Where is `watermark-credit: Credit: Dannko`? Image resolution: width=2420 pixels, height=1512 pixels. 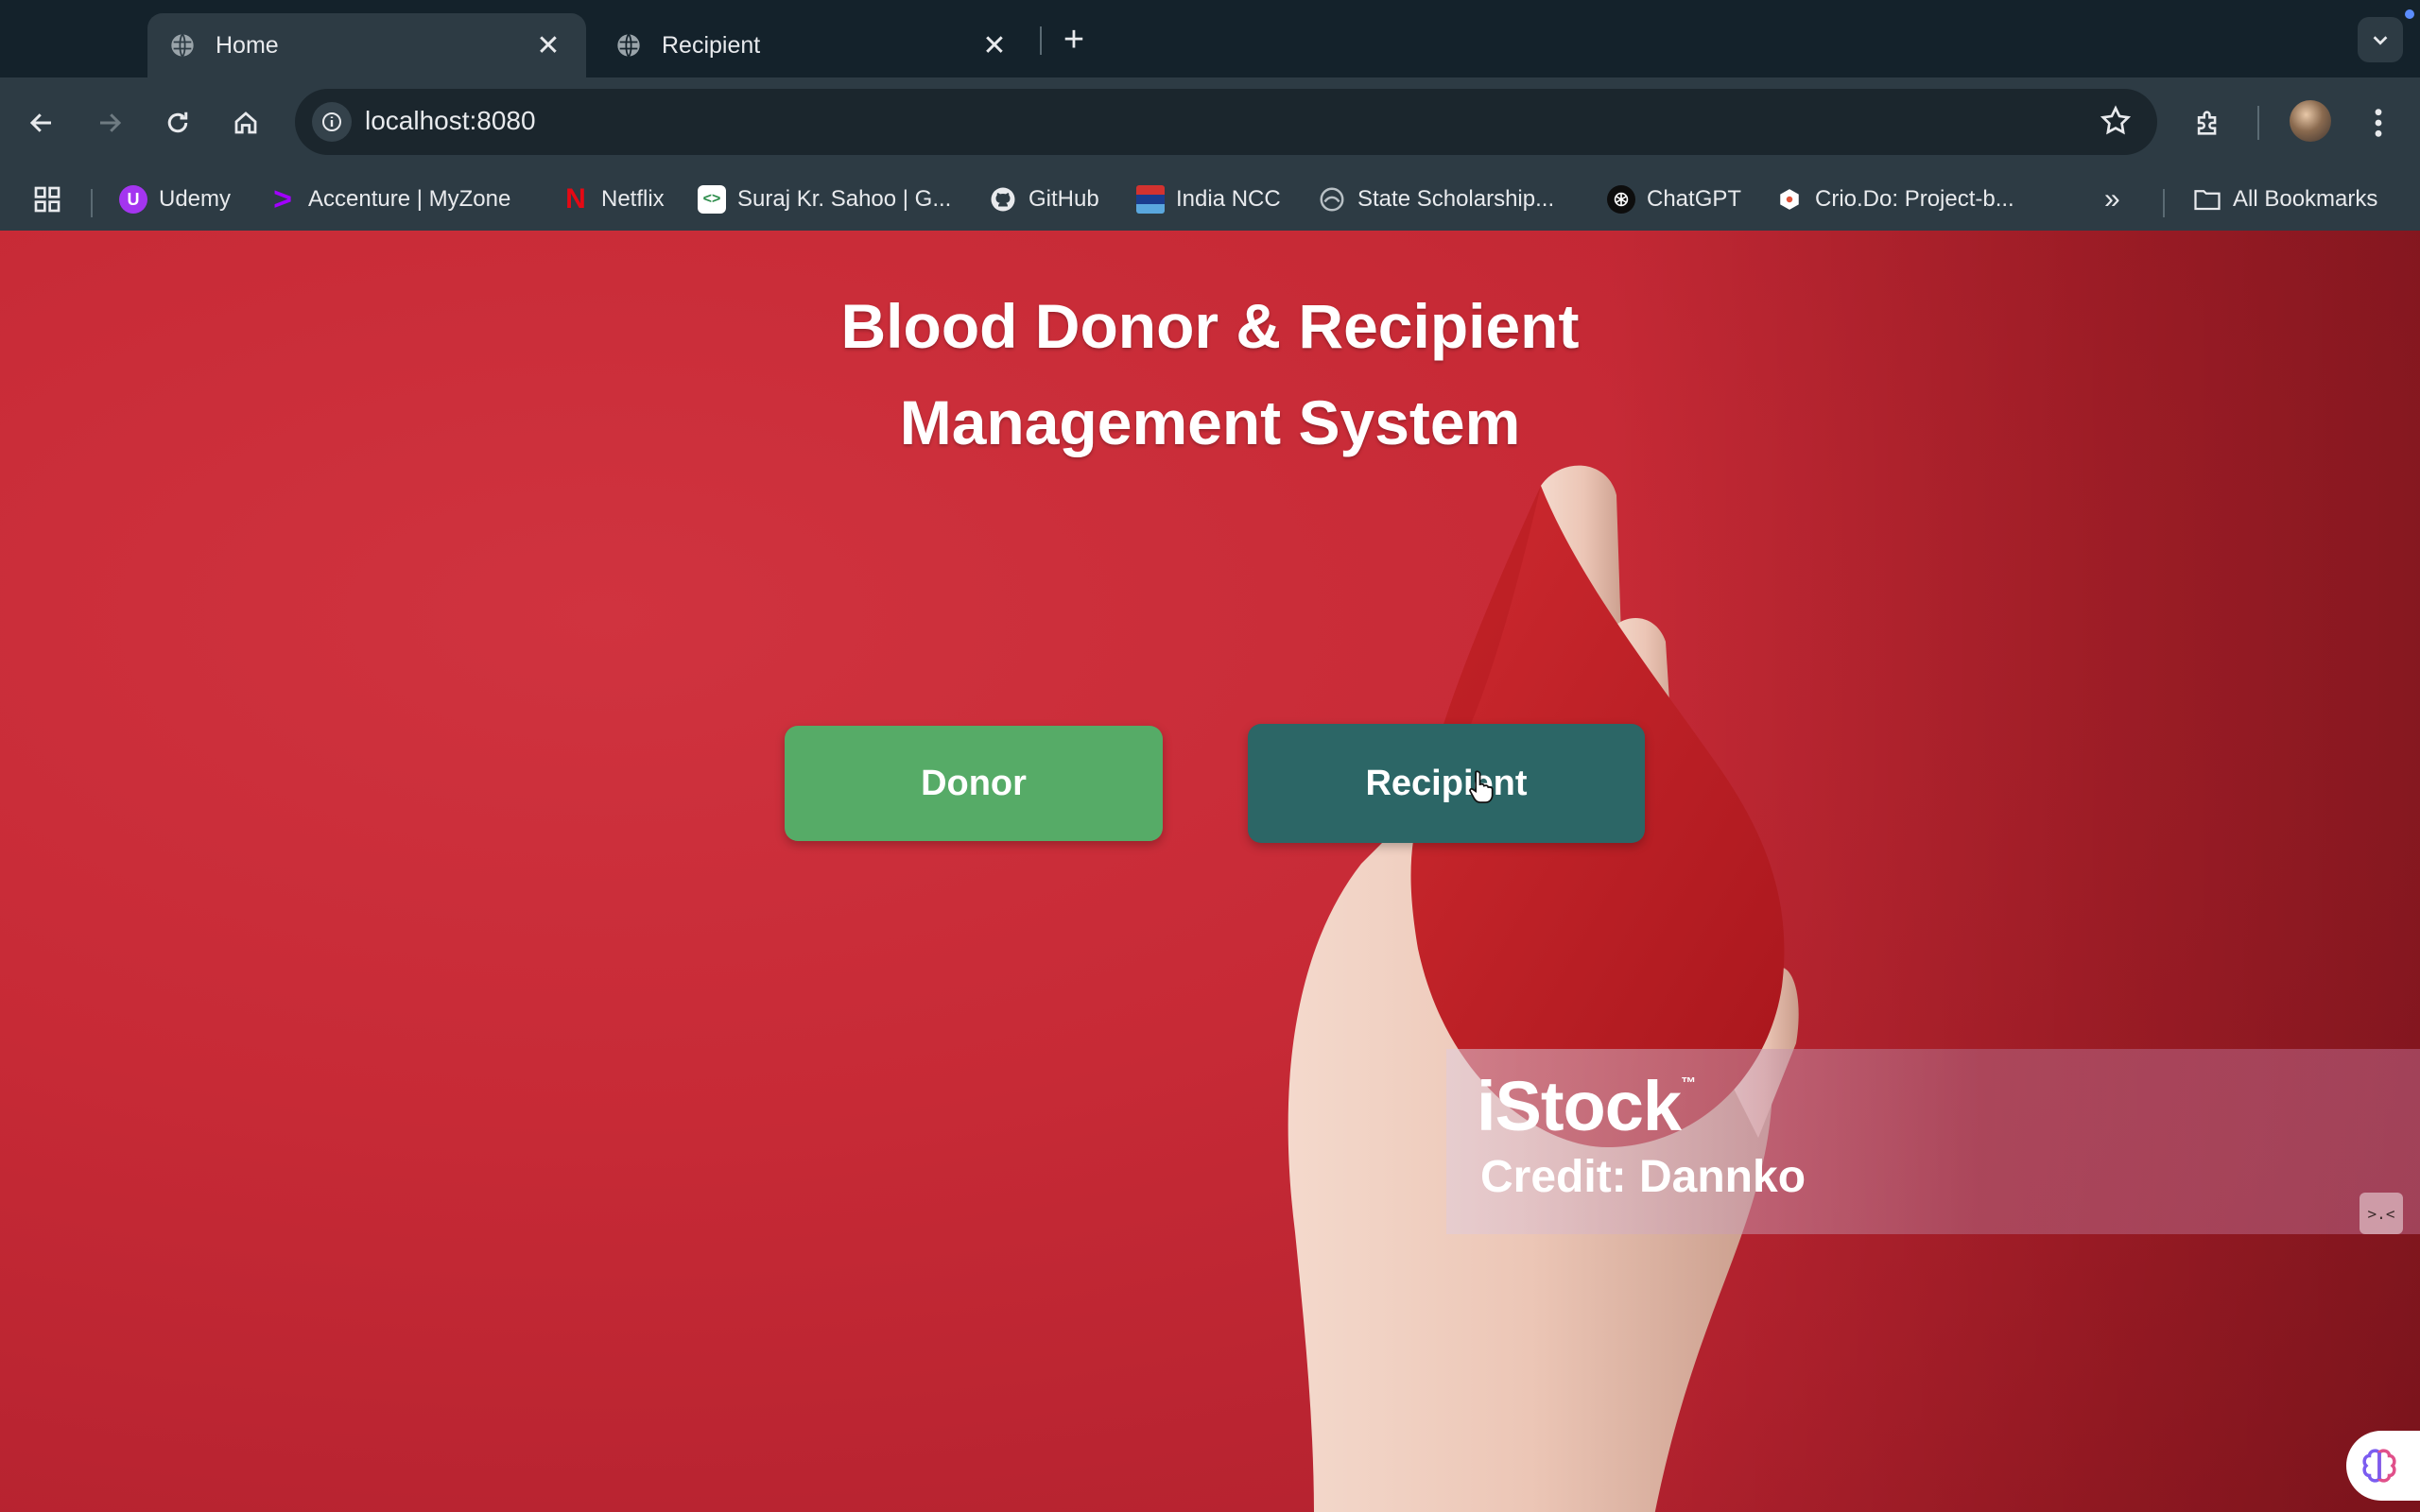 watermark-credit: Credit: Dannko is located at coordinates (1643, 1177).